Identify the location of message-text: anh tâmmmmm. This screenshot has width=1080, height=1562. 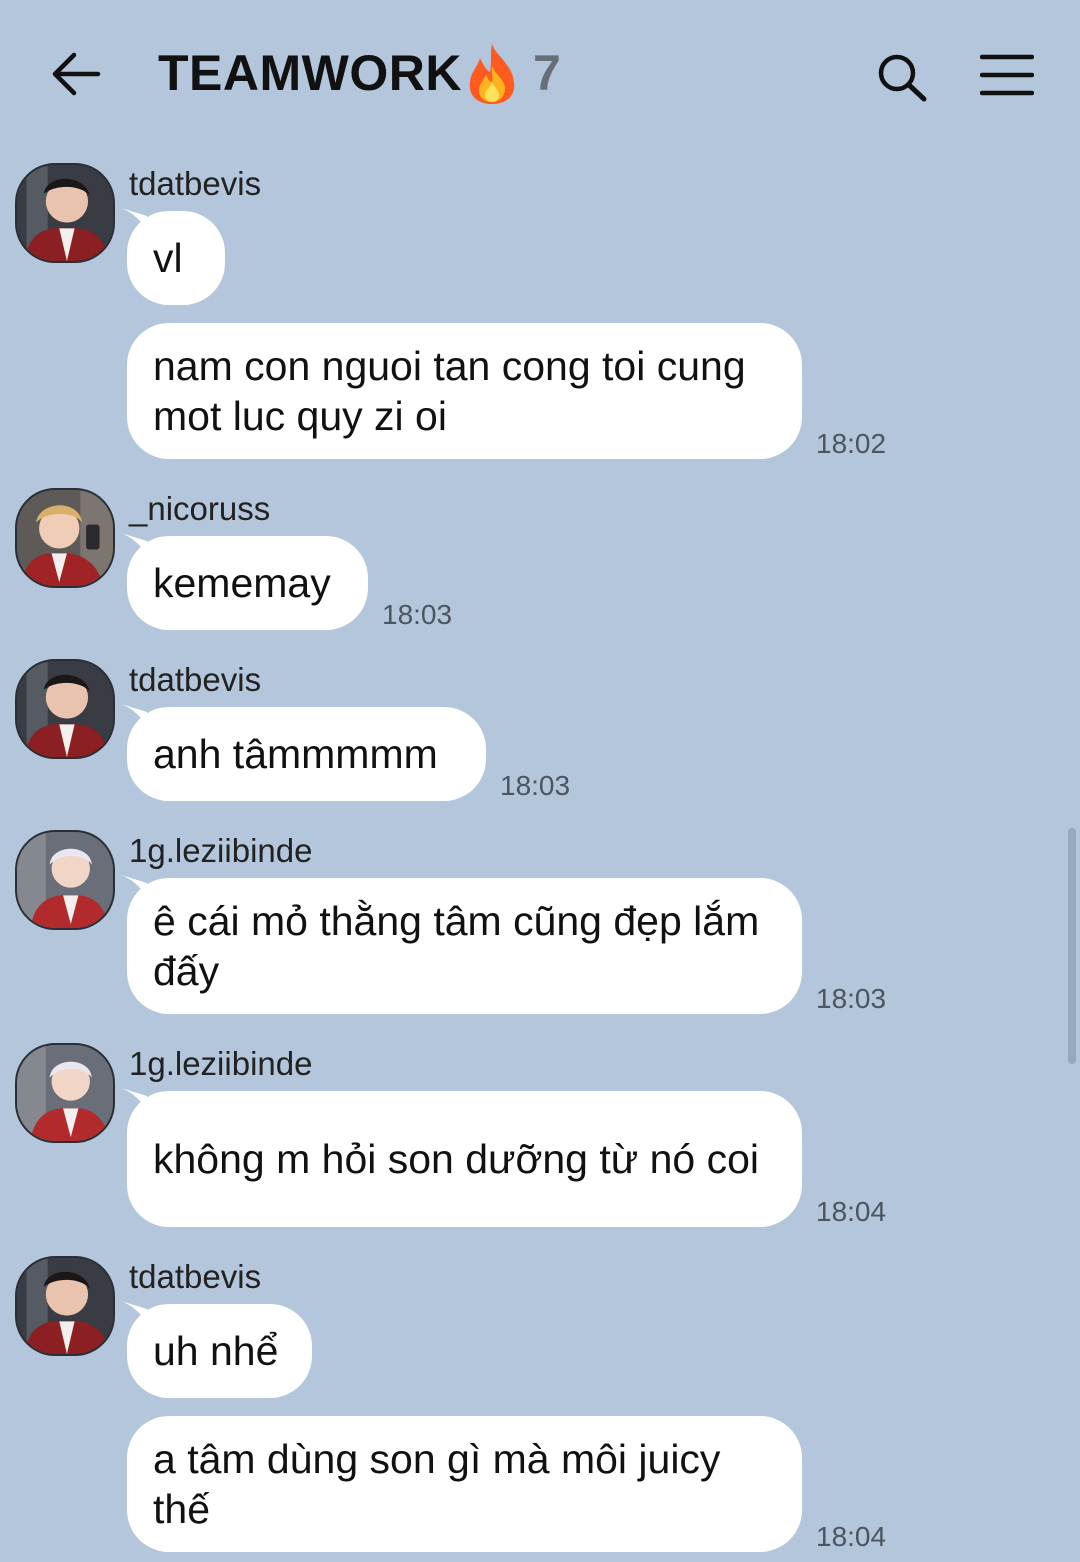
(295, 754).